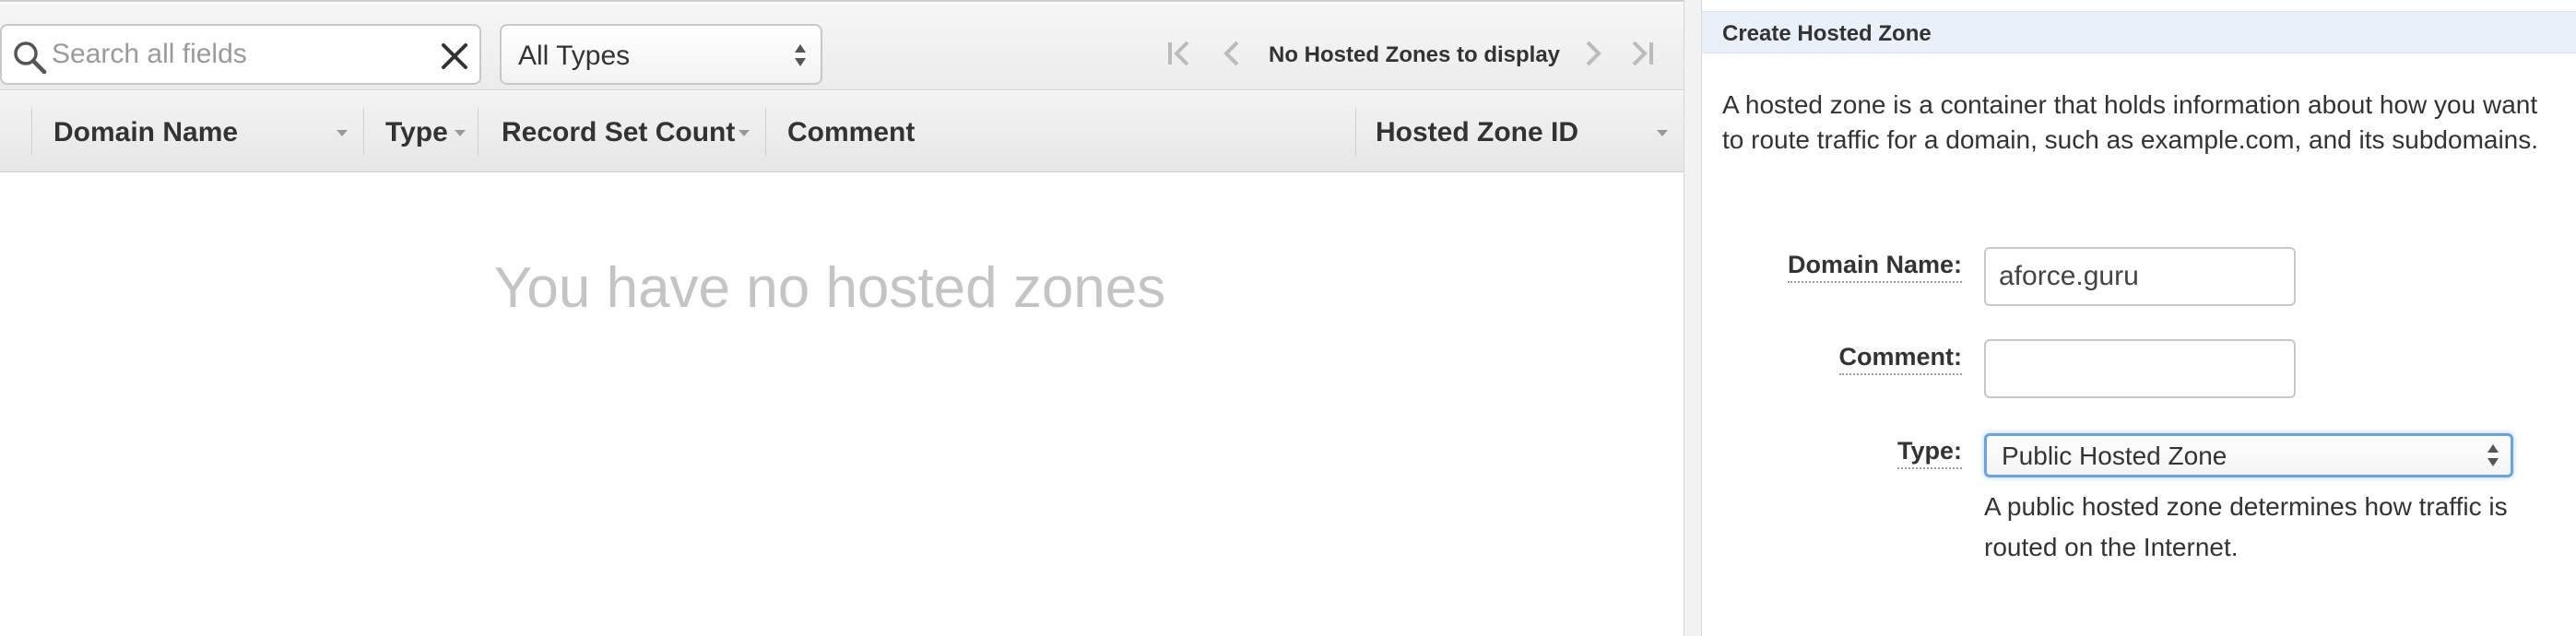 The image size is (2576, 636). I want to click on type-filter-value: All Types, so click(574, 56).